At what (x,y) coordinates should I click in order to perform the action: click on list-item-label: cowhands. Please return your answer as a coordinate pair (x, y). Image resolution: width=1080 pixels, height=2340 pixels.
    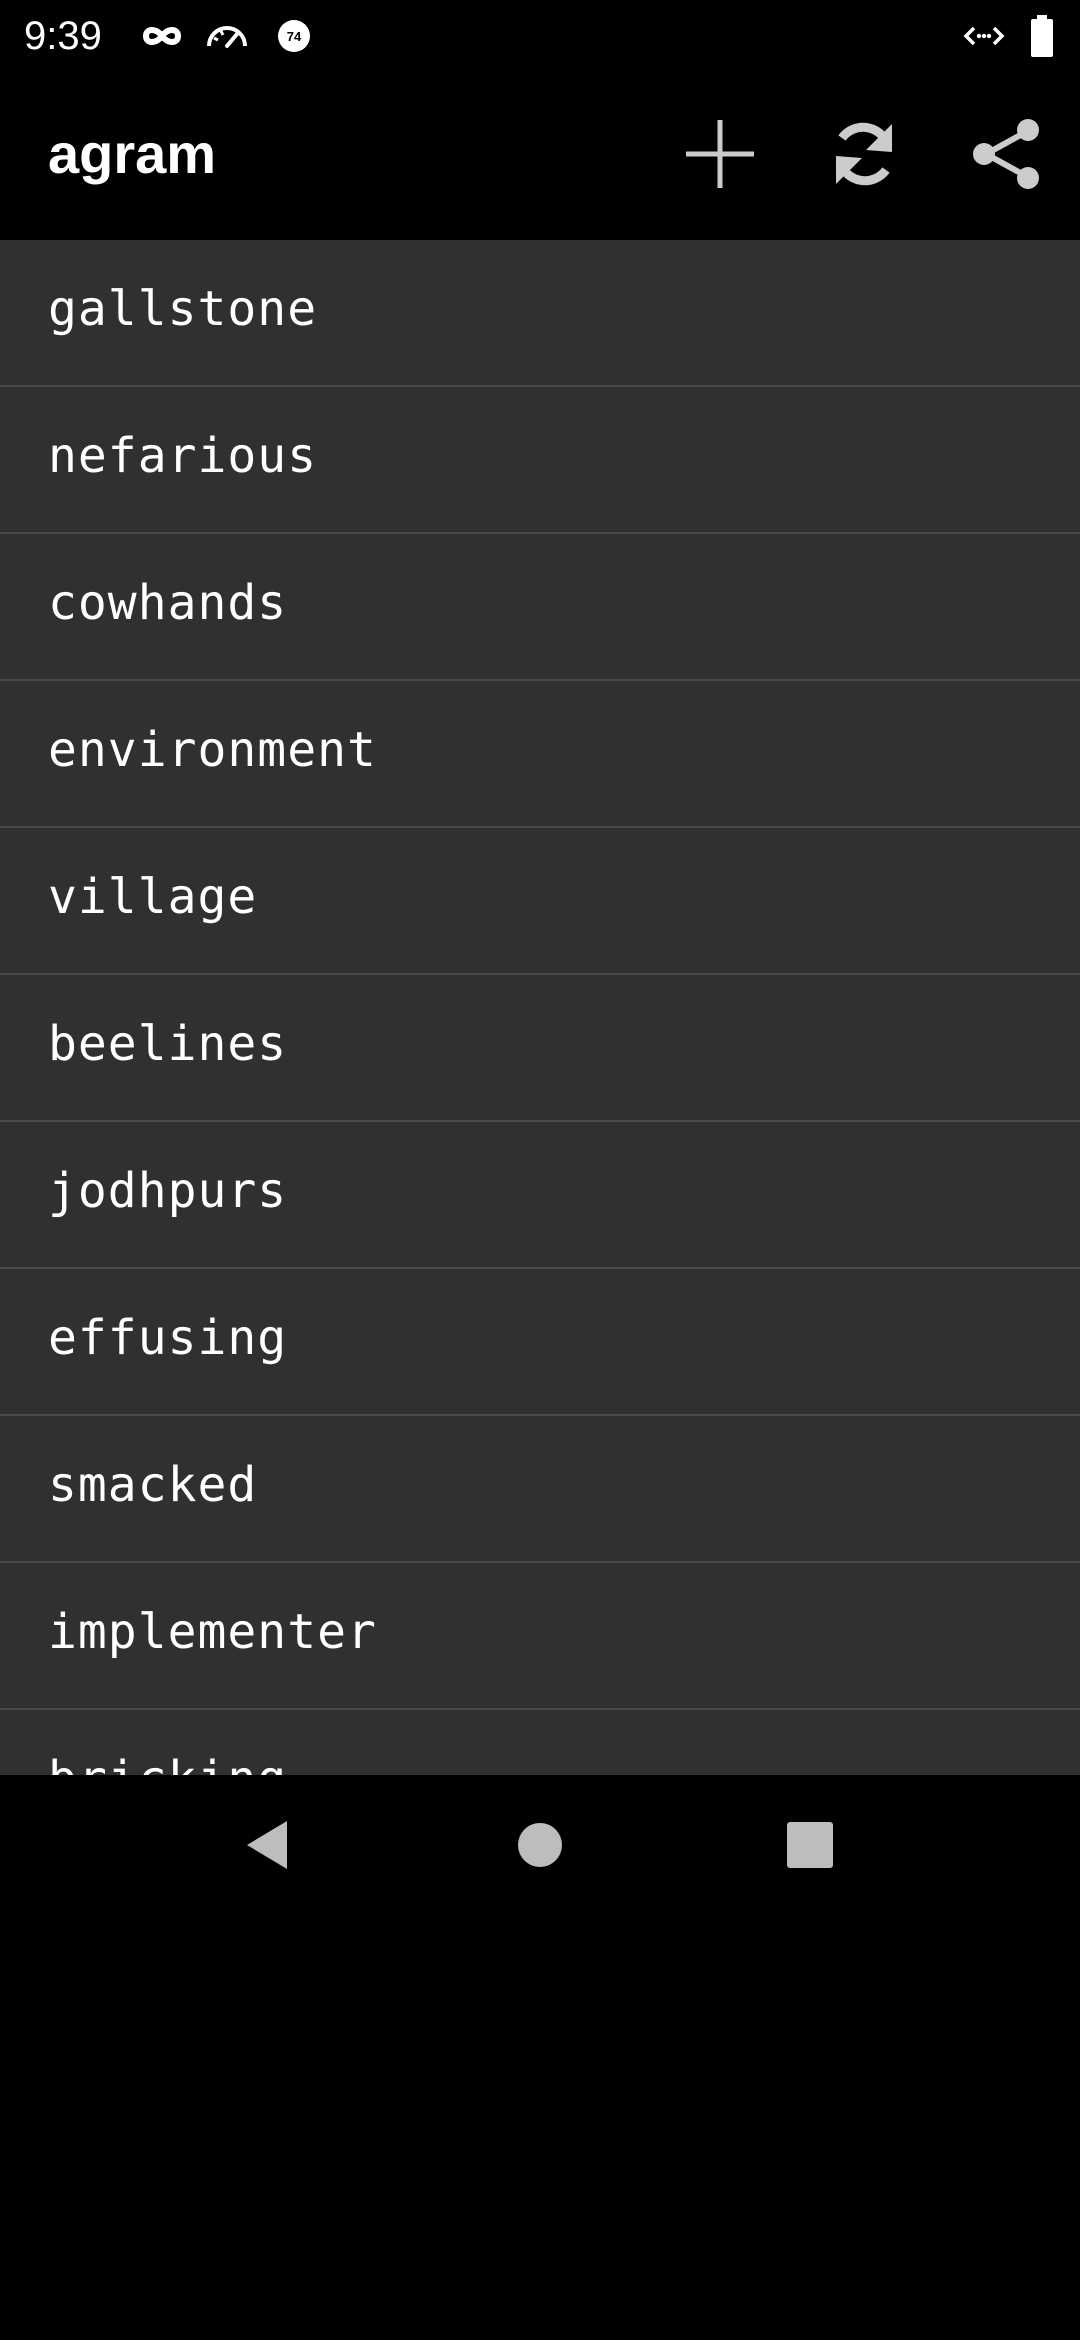
    Looking at the image, I should click on (168, 602).